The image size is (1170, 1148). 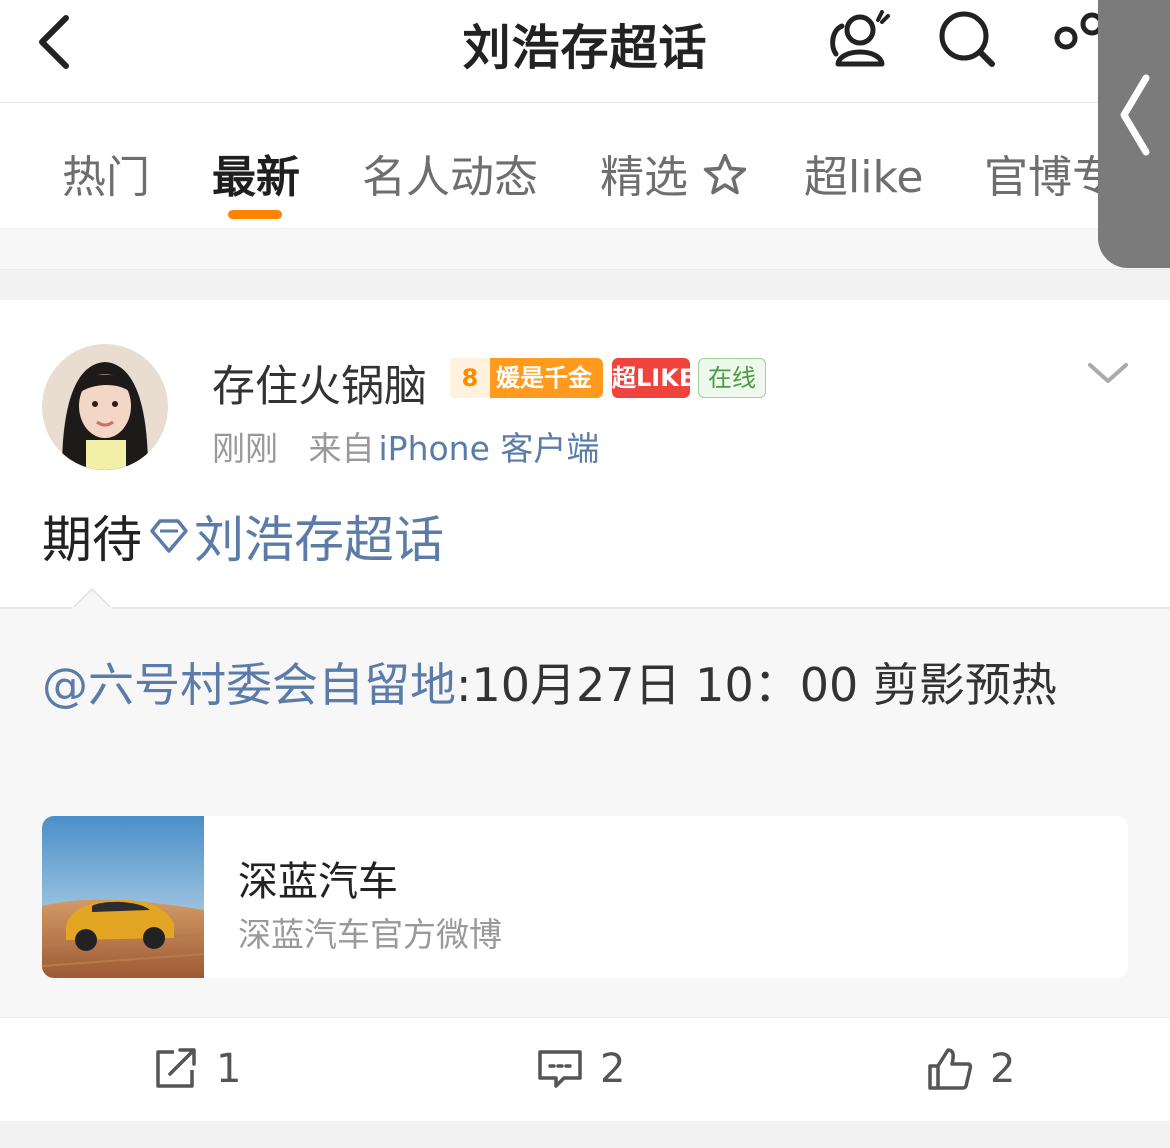 I want to click on repost-text: @六号村委会自留地:10月27日 10：00 剪影预热, so click(x=549, y=682).